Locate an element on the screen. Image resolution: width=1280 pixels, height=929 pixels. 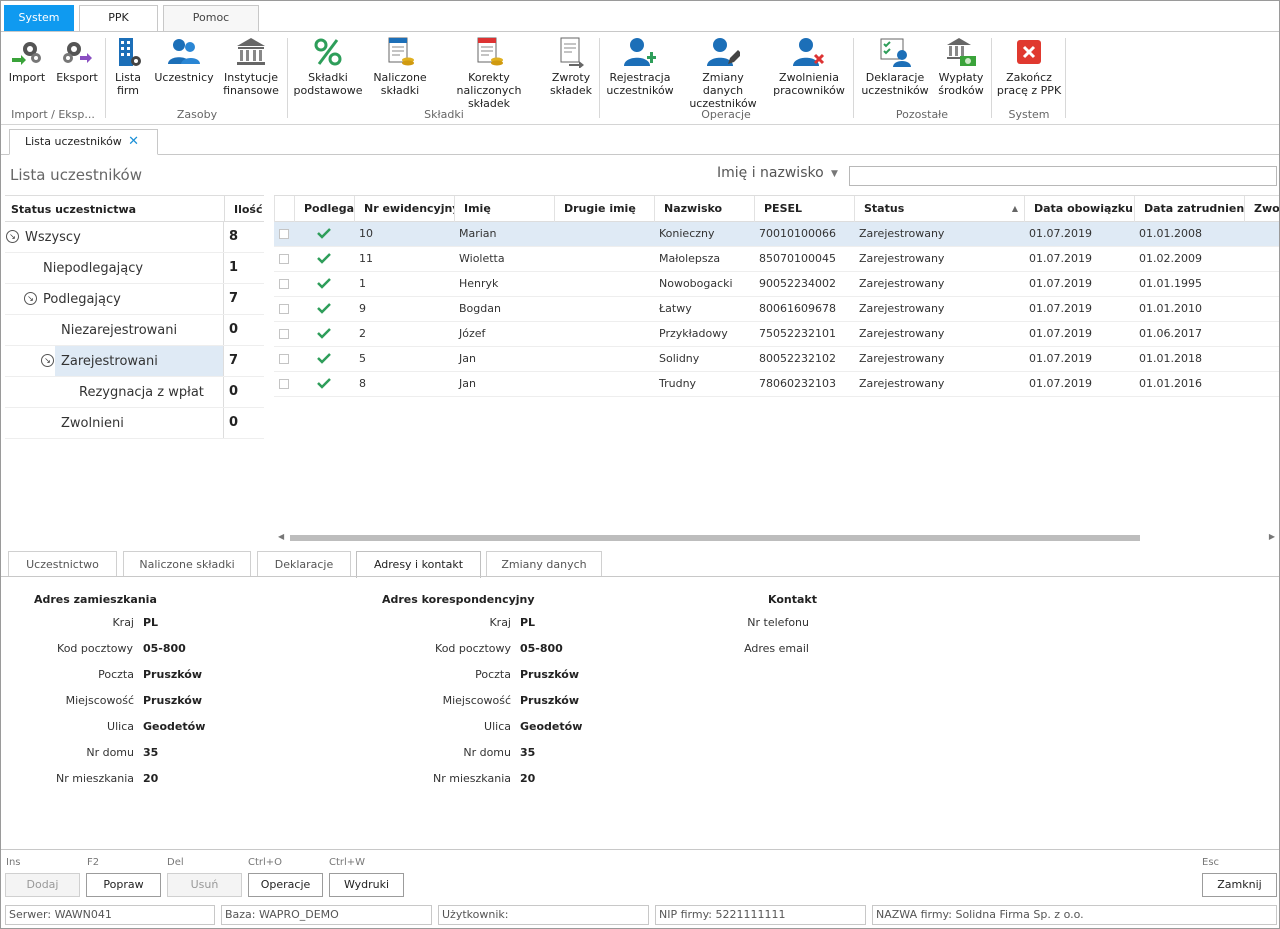
status-row-podlegajacy: ↘ Podlegający 7 is located at coordinates (134, 299).